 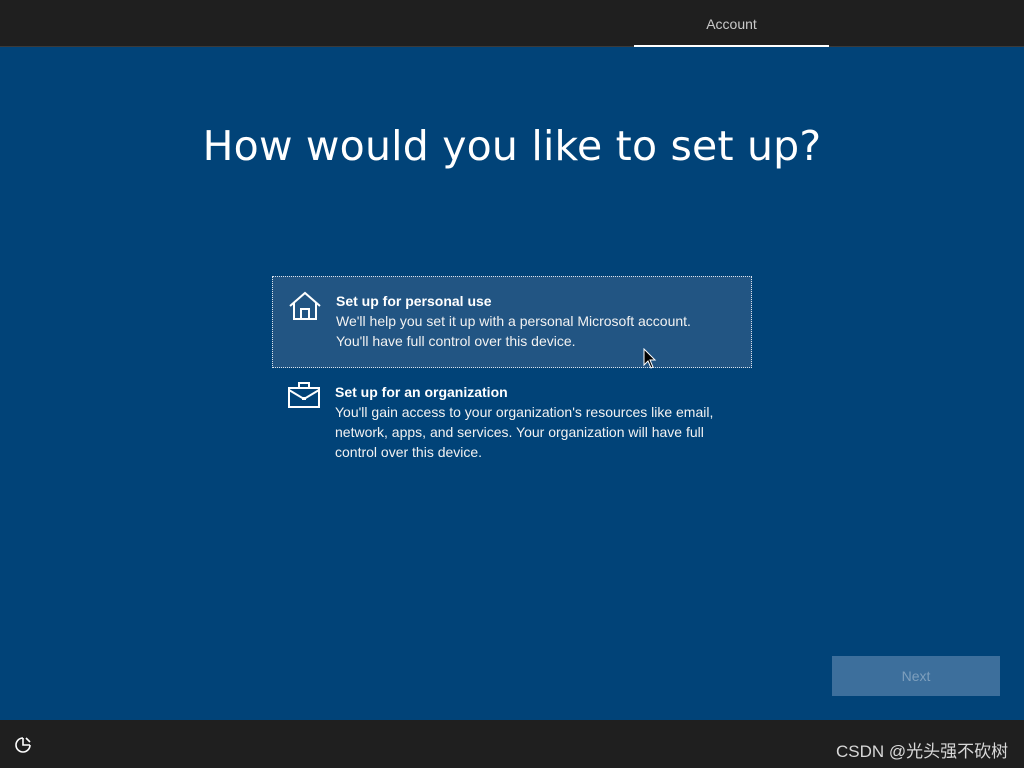 What do you see at coordinates (731, 23) in the screenshot?
I see `tab-account: Account` at bounding box center [731, 23].